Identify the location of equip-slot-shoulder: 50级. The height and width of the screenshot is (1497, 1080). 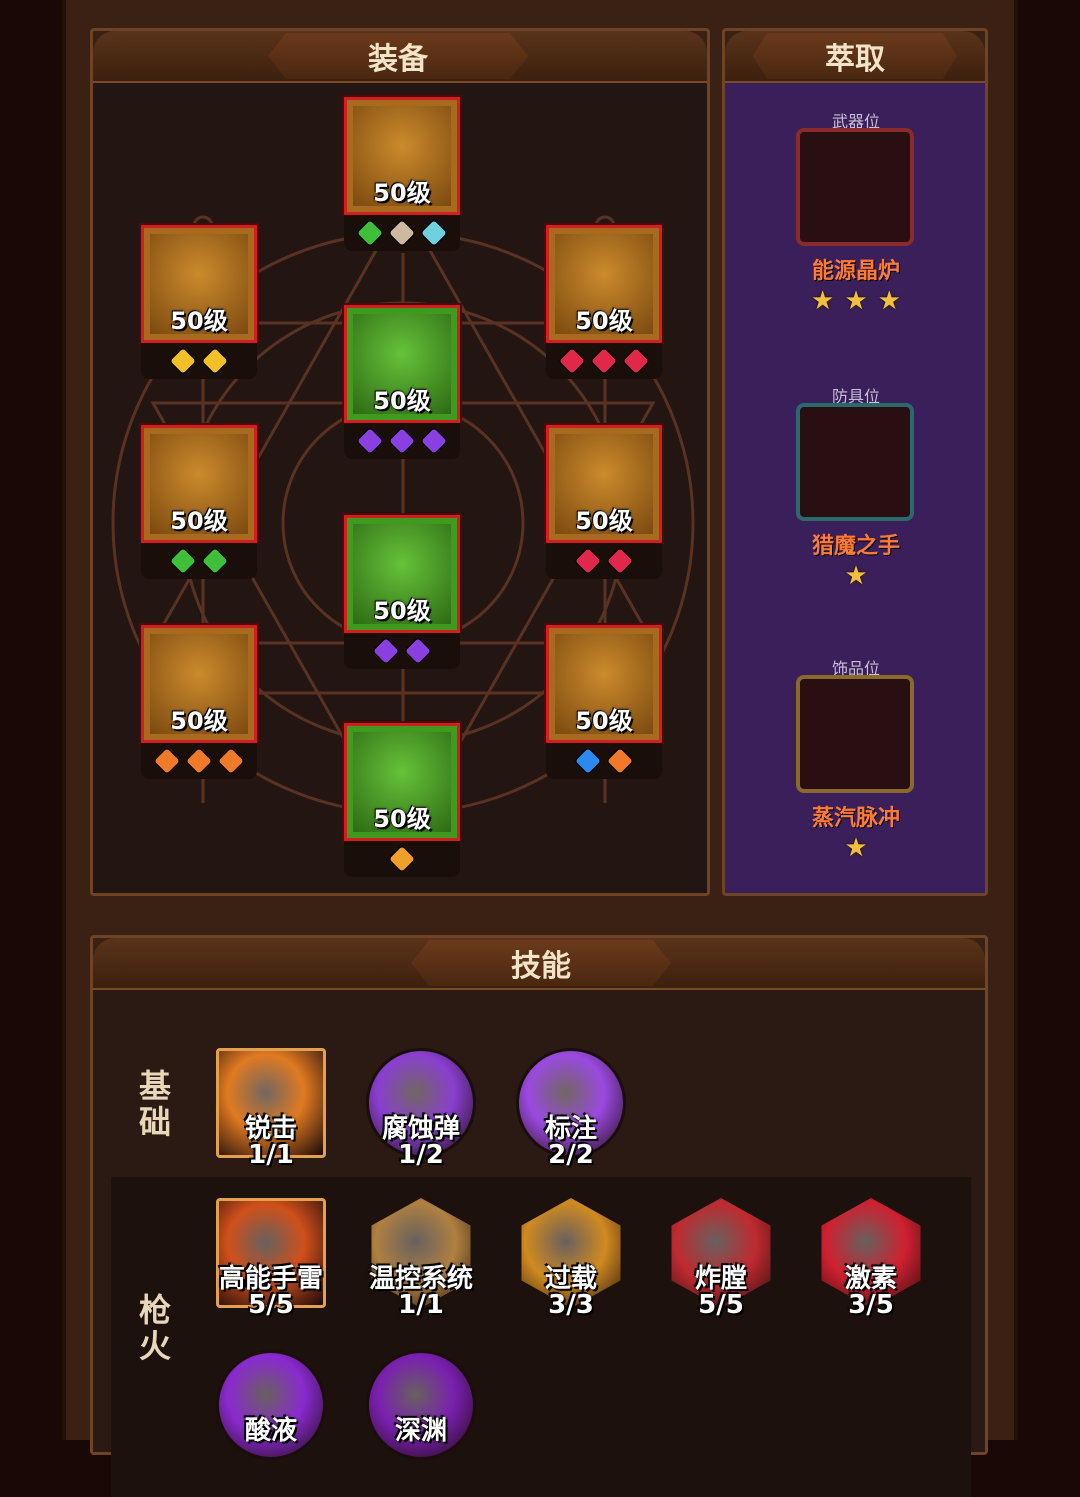
(199, 284).